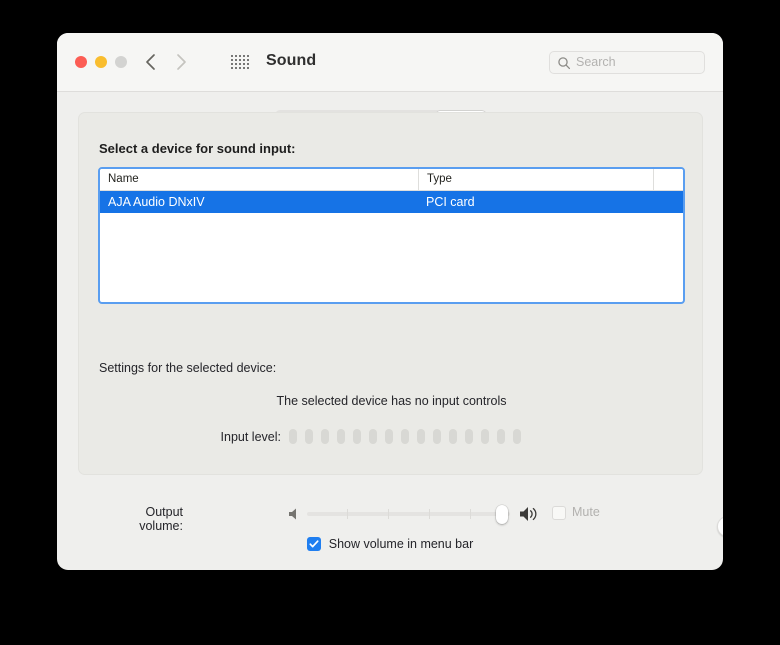 This screenshot has width=780, height=645. What do you see at coordinates (564, 63) in the screenshot?
I see `search-icon` at bounding box center [564, 63].